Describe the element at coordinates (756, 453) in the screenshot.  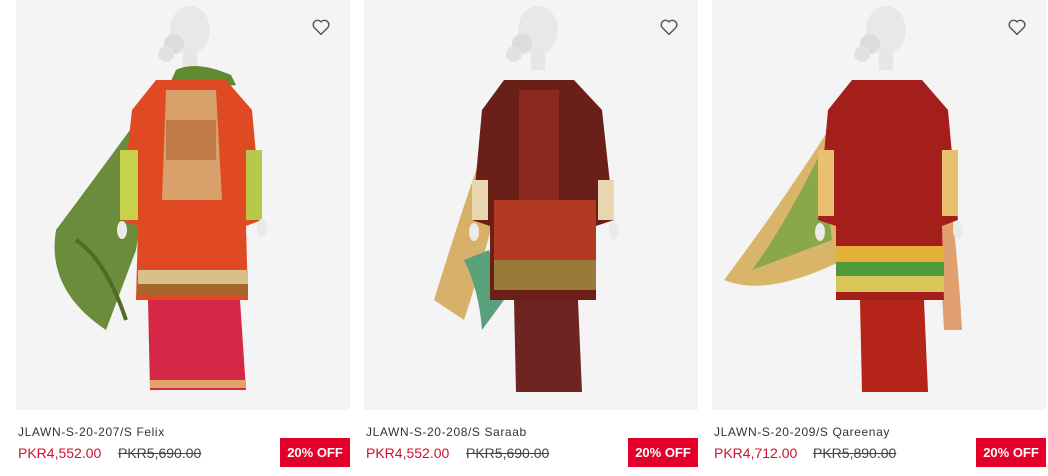
I see `sale-price: PKR4,712.00` at that location.